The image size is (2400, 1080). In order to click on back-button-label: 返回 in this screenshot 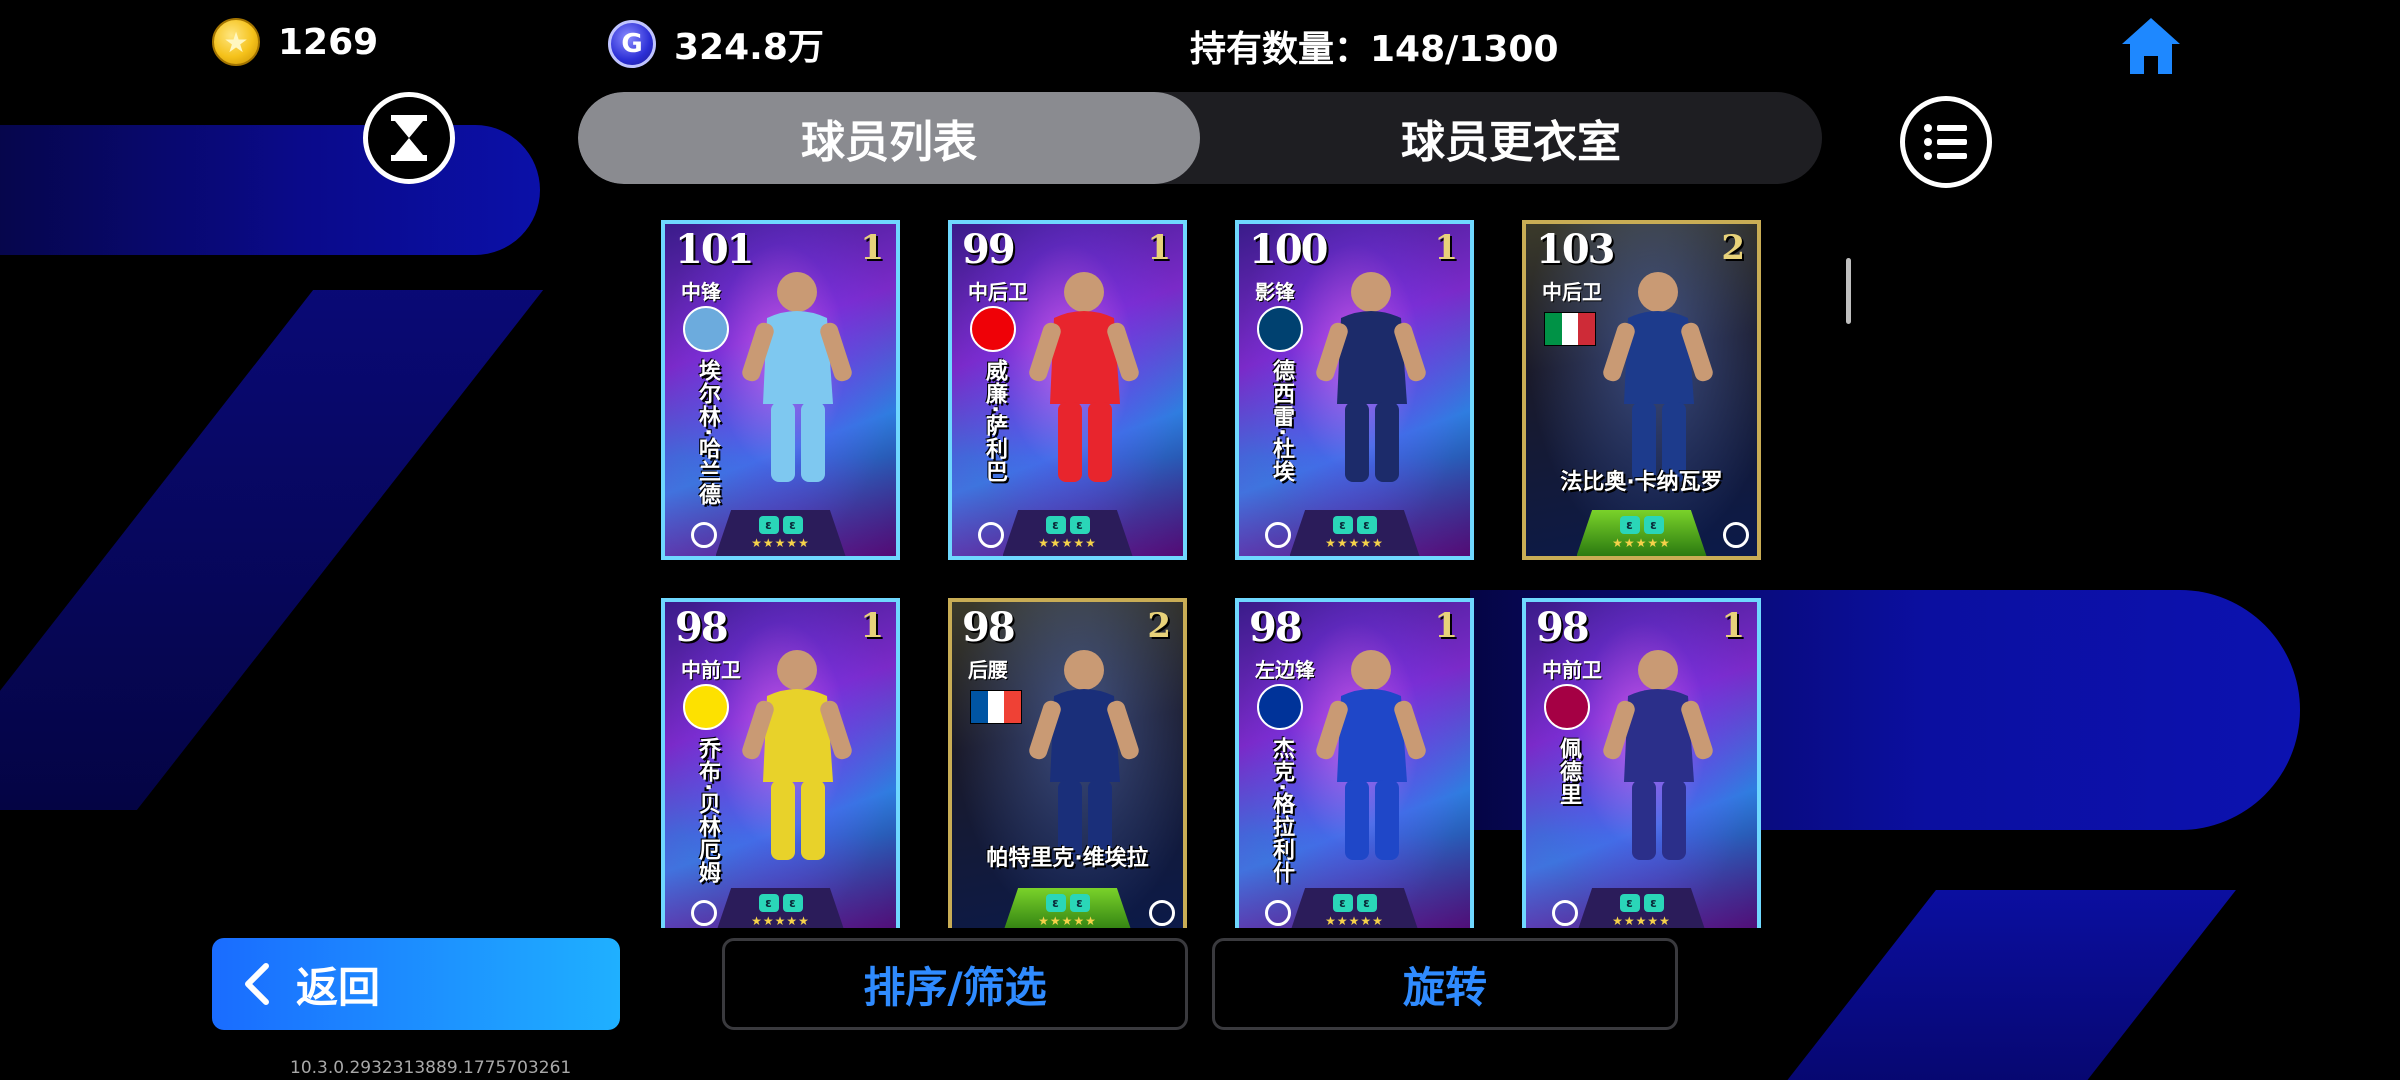, I will do `click(338, 987)`.